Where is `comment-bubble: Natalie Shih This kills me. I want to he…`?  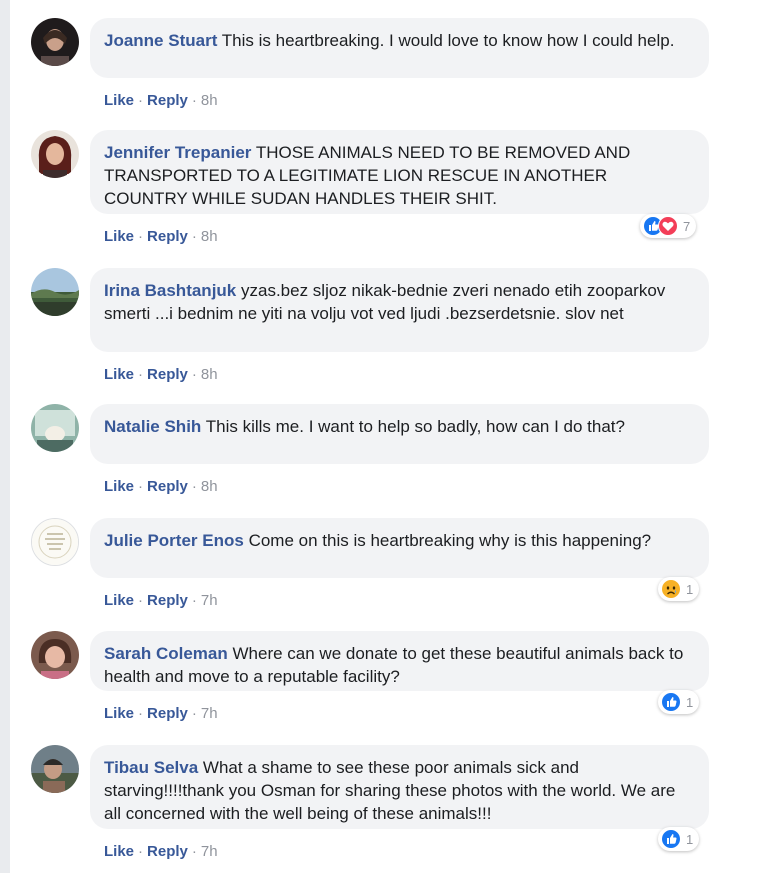 comment-bubble: Natalie Shih This kills me. I want to he… is located at coordinates (399, 434).